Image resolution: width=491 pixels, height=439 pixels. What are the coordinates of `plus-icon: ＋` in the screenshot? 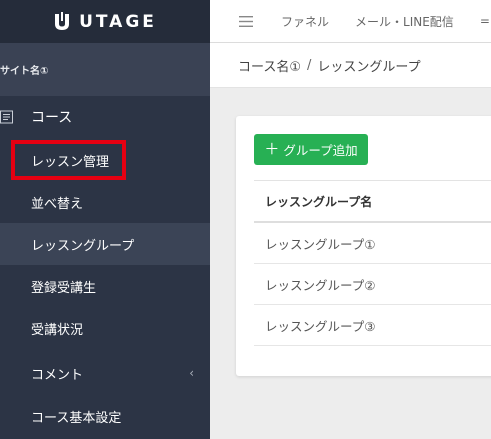 It's located at (272, 149).